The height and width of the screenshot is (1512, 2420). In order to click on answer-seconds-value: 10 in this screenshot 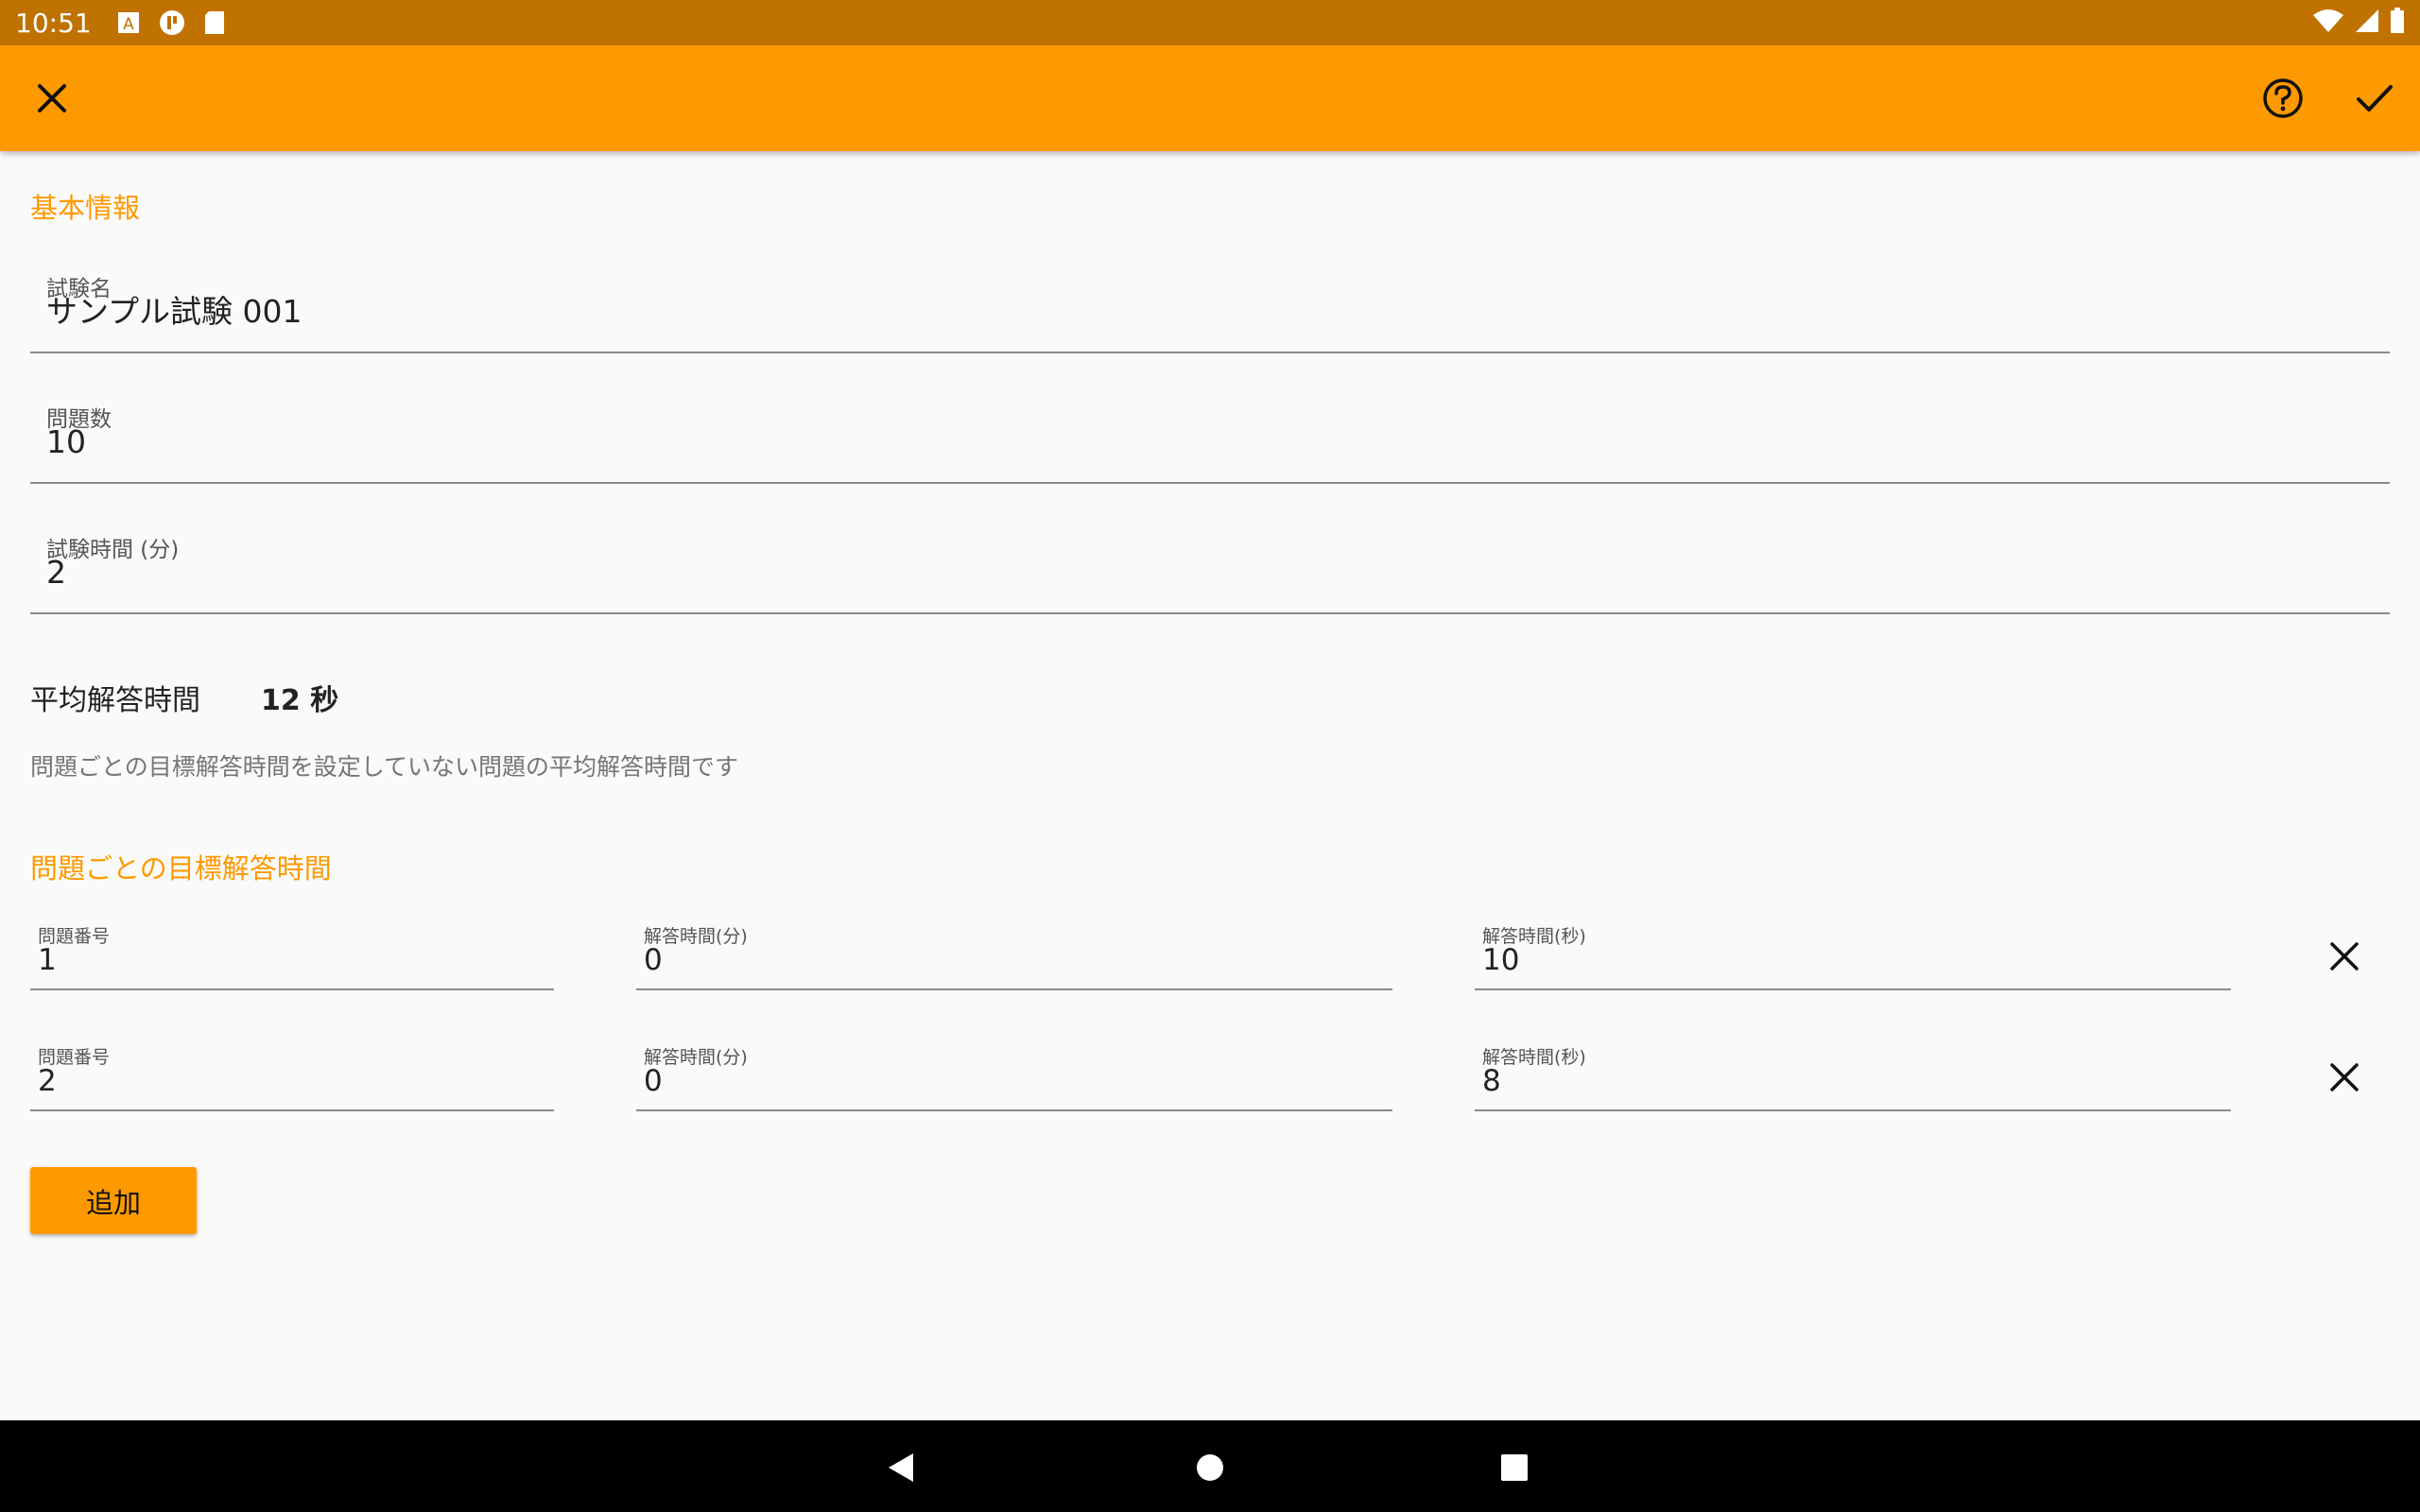, I will do `click(1501, 960)`.